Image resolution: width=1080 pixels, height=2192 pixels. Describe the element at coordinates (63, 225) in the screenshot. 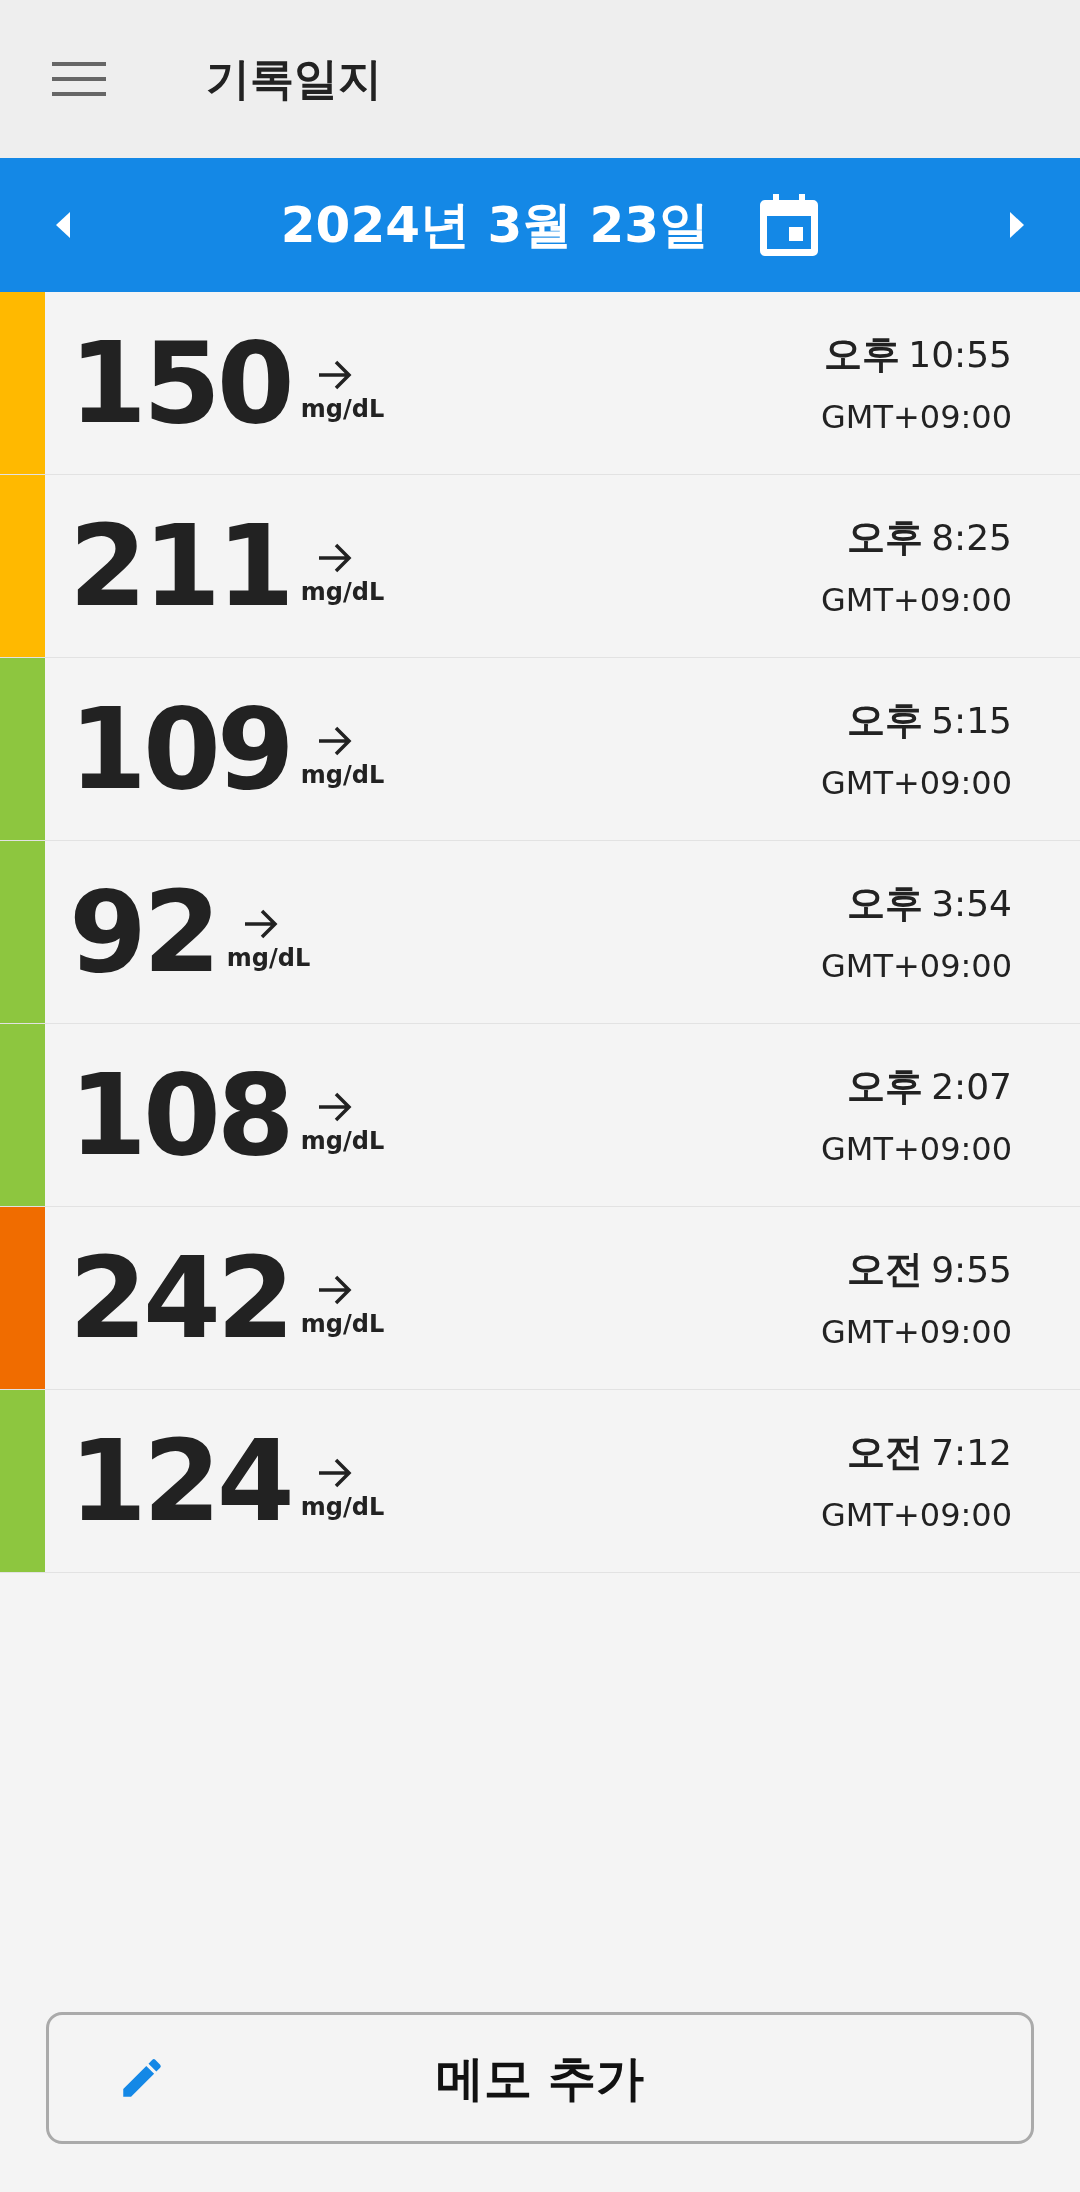

I see `left-caret-icon` at that location.